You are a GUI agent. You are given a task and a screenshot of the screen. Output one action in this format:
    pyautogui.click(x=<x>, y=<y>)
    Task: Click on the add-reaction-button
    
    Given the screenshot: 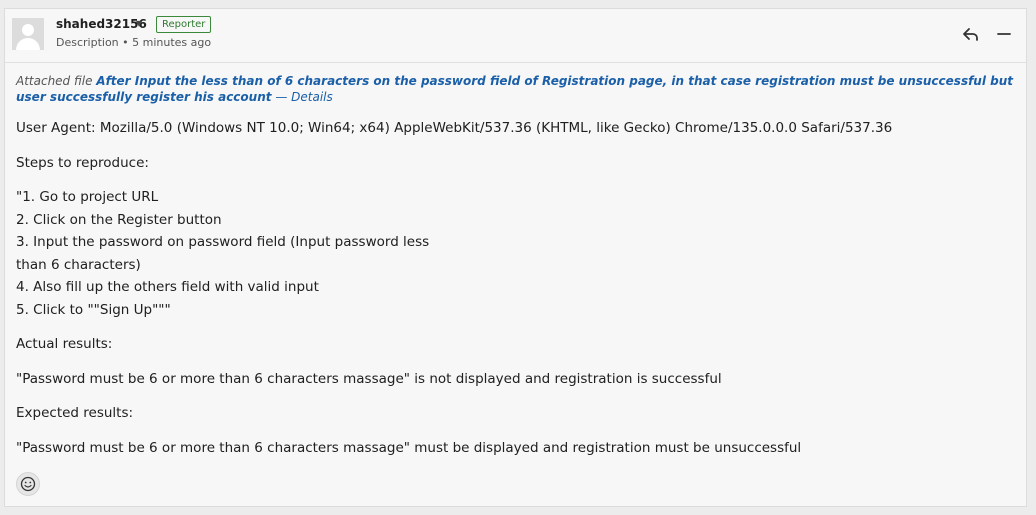 What is the action you would take?
    pyautogui.click(x=28, y=484)
    